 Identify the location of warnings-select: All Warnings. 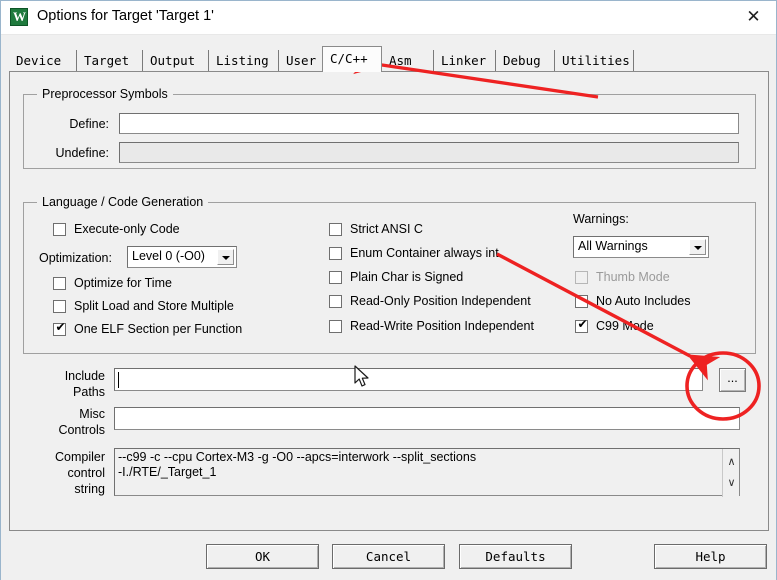
(641, 247).